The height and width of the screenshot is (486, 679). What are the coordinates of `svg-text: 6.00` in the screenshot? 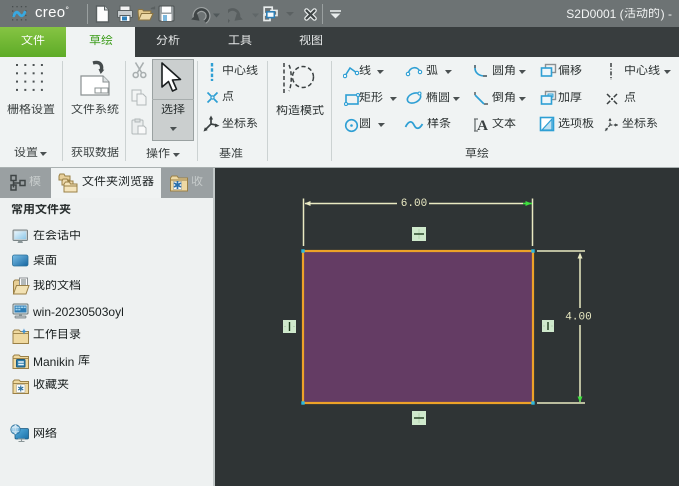 It's located at (414, 204).